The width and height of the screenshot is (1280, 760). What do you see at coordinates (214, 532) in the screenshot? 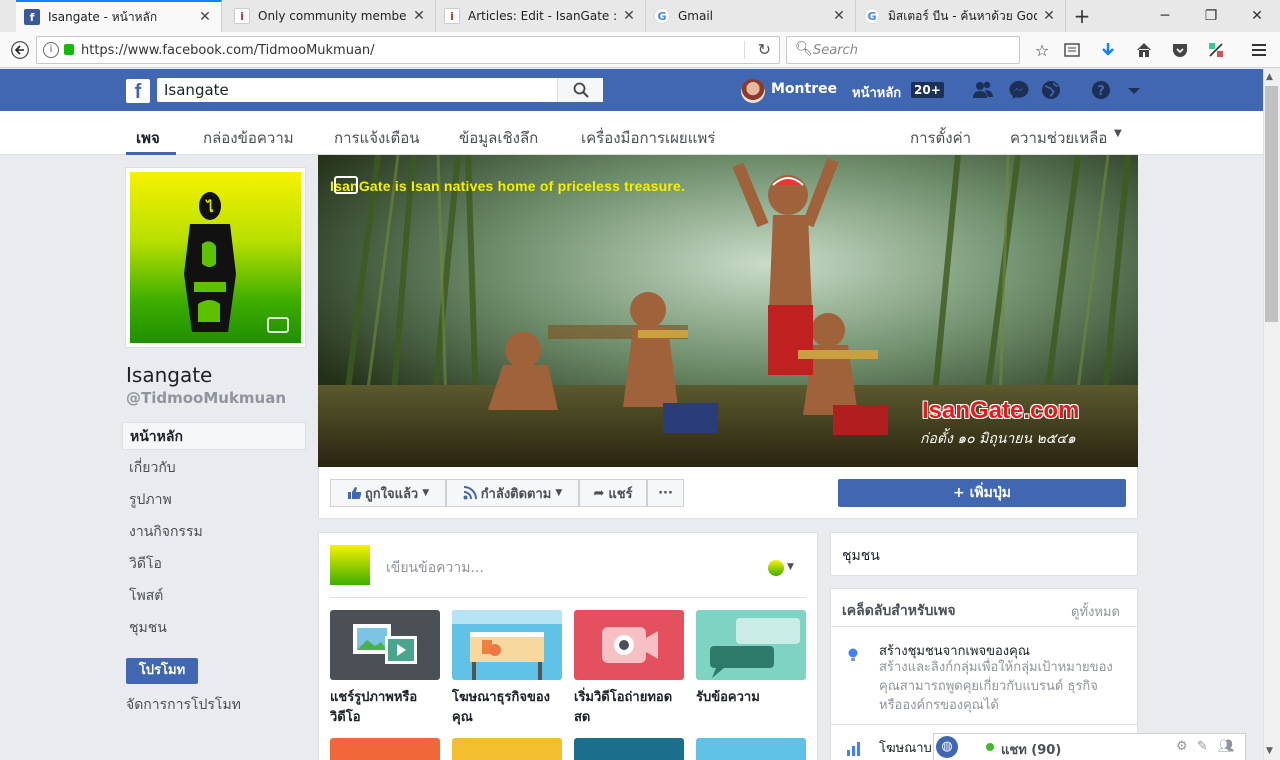
I see `sidebar-item-events: งานกิจกรรม` at bounding box center [214, 532].